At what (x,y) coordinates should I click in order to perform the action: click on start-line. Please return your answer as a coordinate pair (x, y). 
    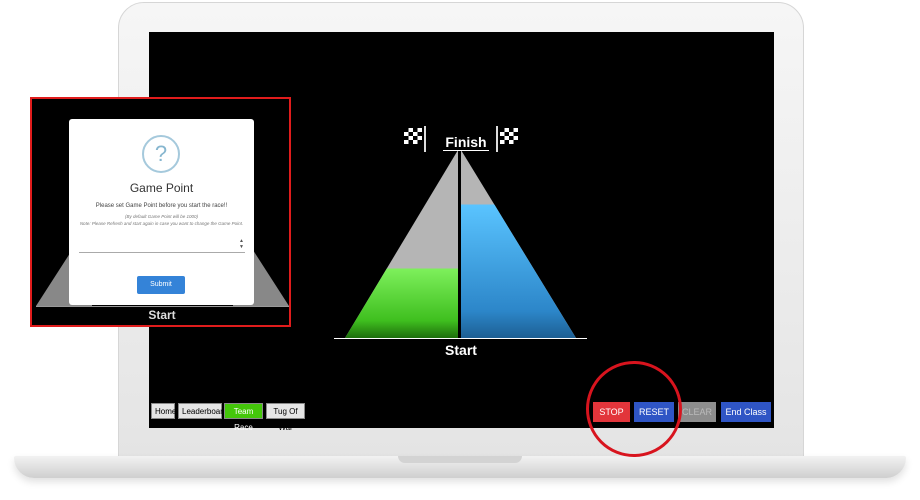
    Looking at the image, I should click on (460, 338).